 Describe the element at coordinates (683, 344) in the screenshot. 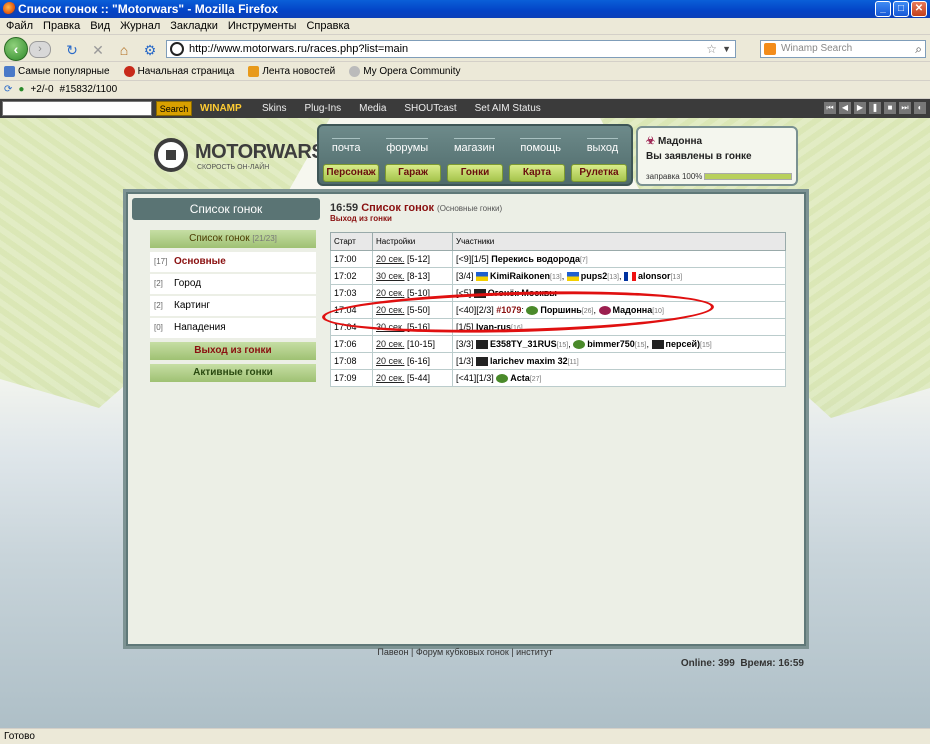

I see `participant-name: персей)` at that location.